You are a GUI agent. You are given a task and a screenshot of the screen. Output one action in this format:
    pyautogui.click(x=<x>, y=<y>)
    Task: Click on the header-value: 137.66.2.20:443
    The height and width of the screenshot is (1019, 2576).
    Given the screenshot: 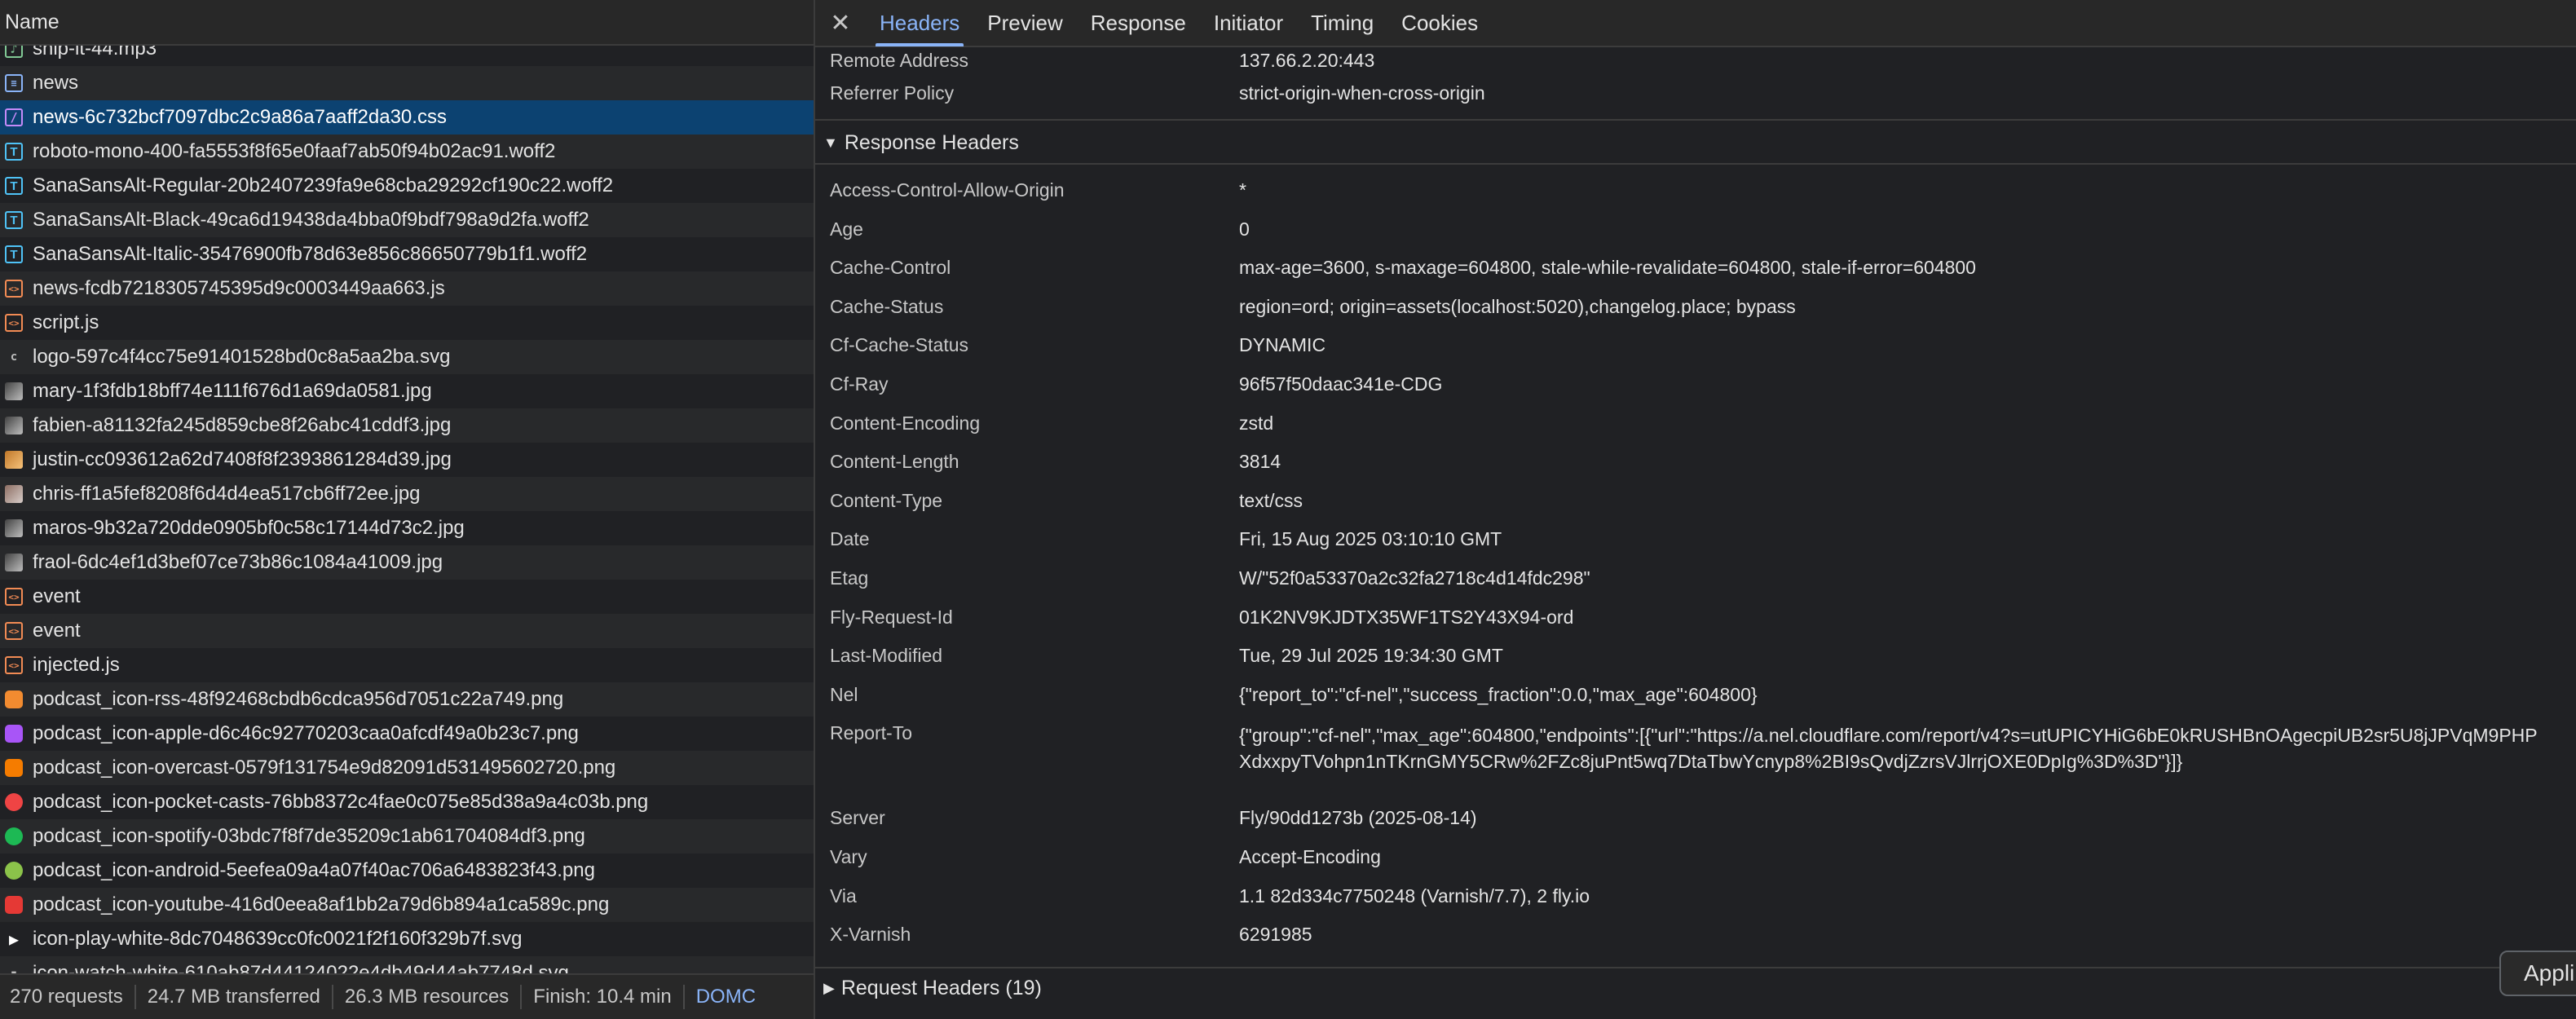 What is the action you would take?
    pyautogui.click(x=1306, y=61)
    